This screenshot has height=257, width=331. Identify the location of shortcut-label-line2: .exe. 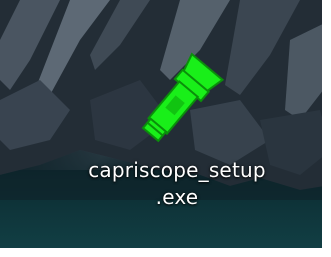
(177, 197).